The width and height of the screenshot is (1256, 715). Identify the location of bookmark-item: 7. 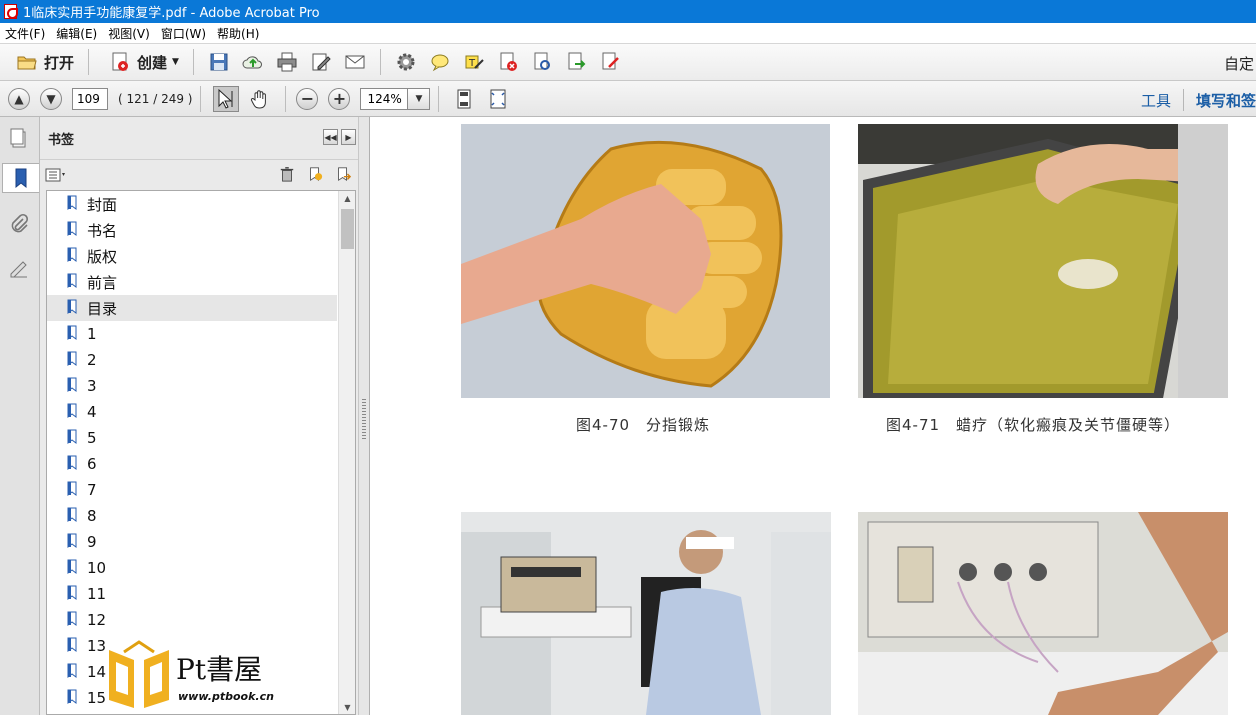
(192, 490).